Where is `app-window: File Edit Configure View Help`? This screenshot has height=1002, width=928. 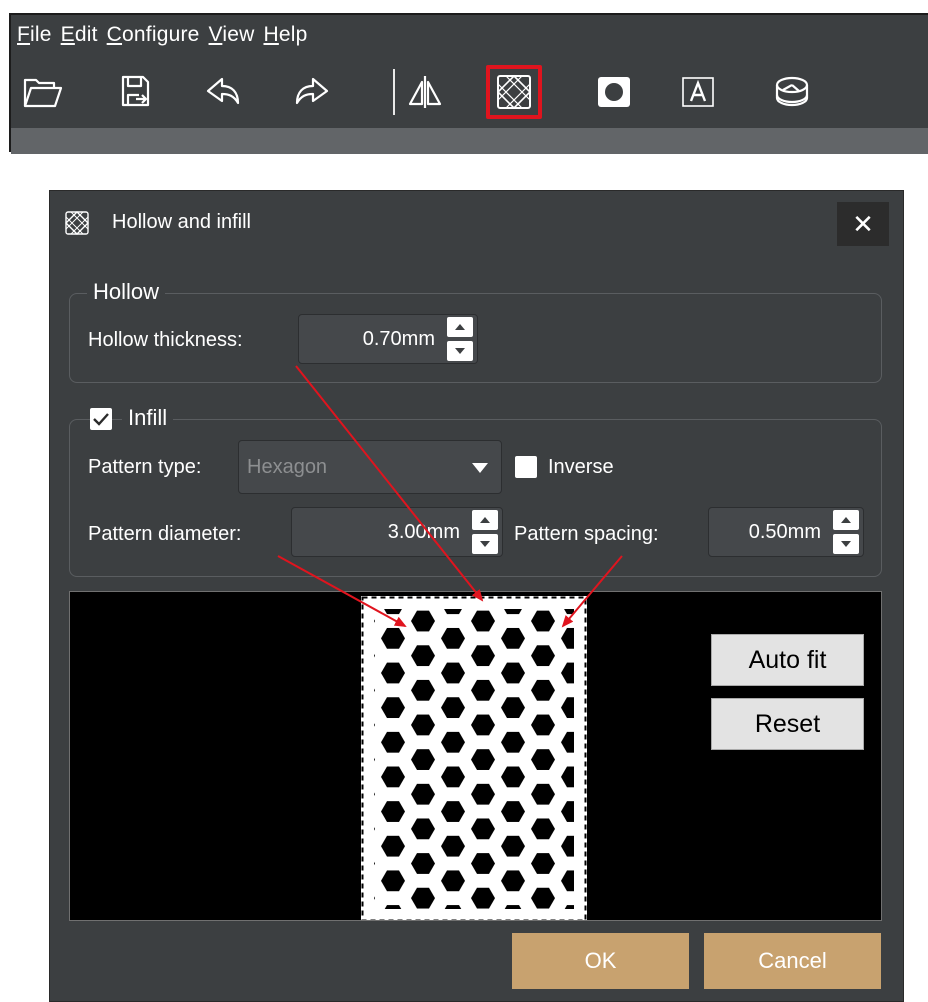 app-window: File Edit Configure View Help is located at coordinates (468, 83).